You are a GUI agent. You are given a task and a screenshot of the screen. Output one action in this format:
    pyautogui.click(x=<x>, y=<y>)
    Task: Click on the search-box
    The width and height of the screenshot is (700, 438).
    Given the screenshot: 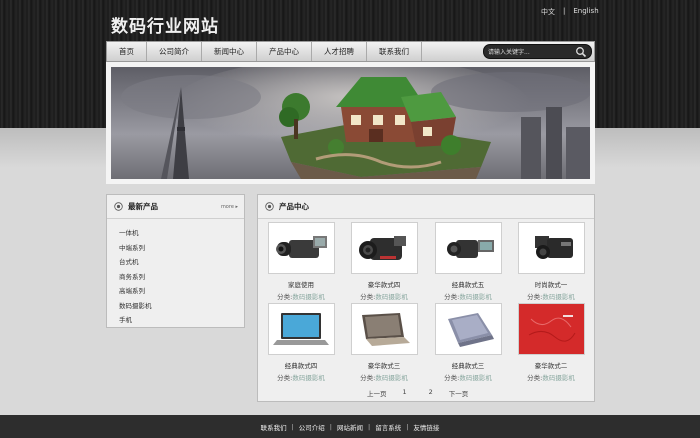 What is the action you would take?
    pyautogui.click(x=537, y=51)
    